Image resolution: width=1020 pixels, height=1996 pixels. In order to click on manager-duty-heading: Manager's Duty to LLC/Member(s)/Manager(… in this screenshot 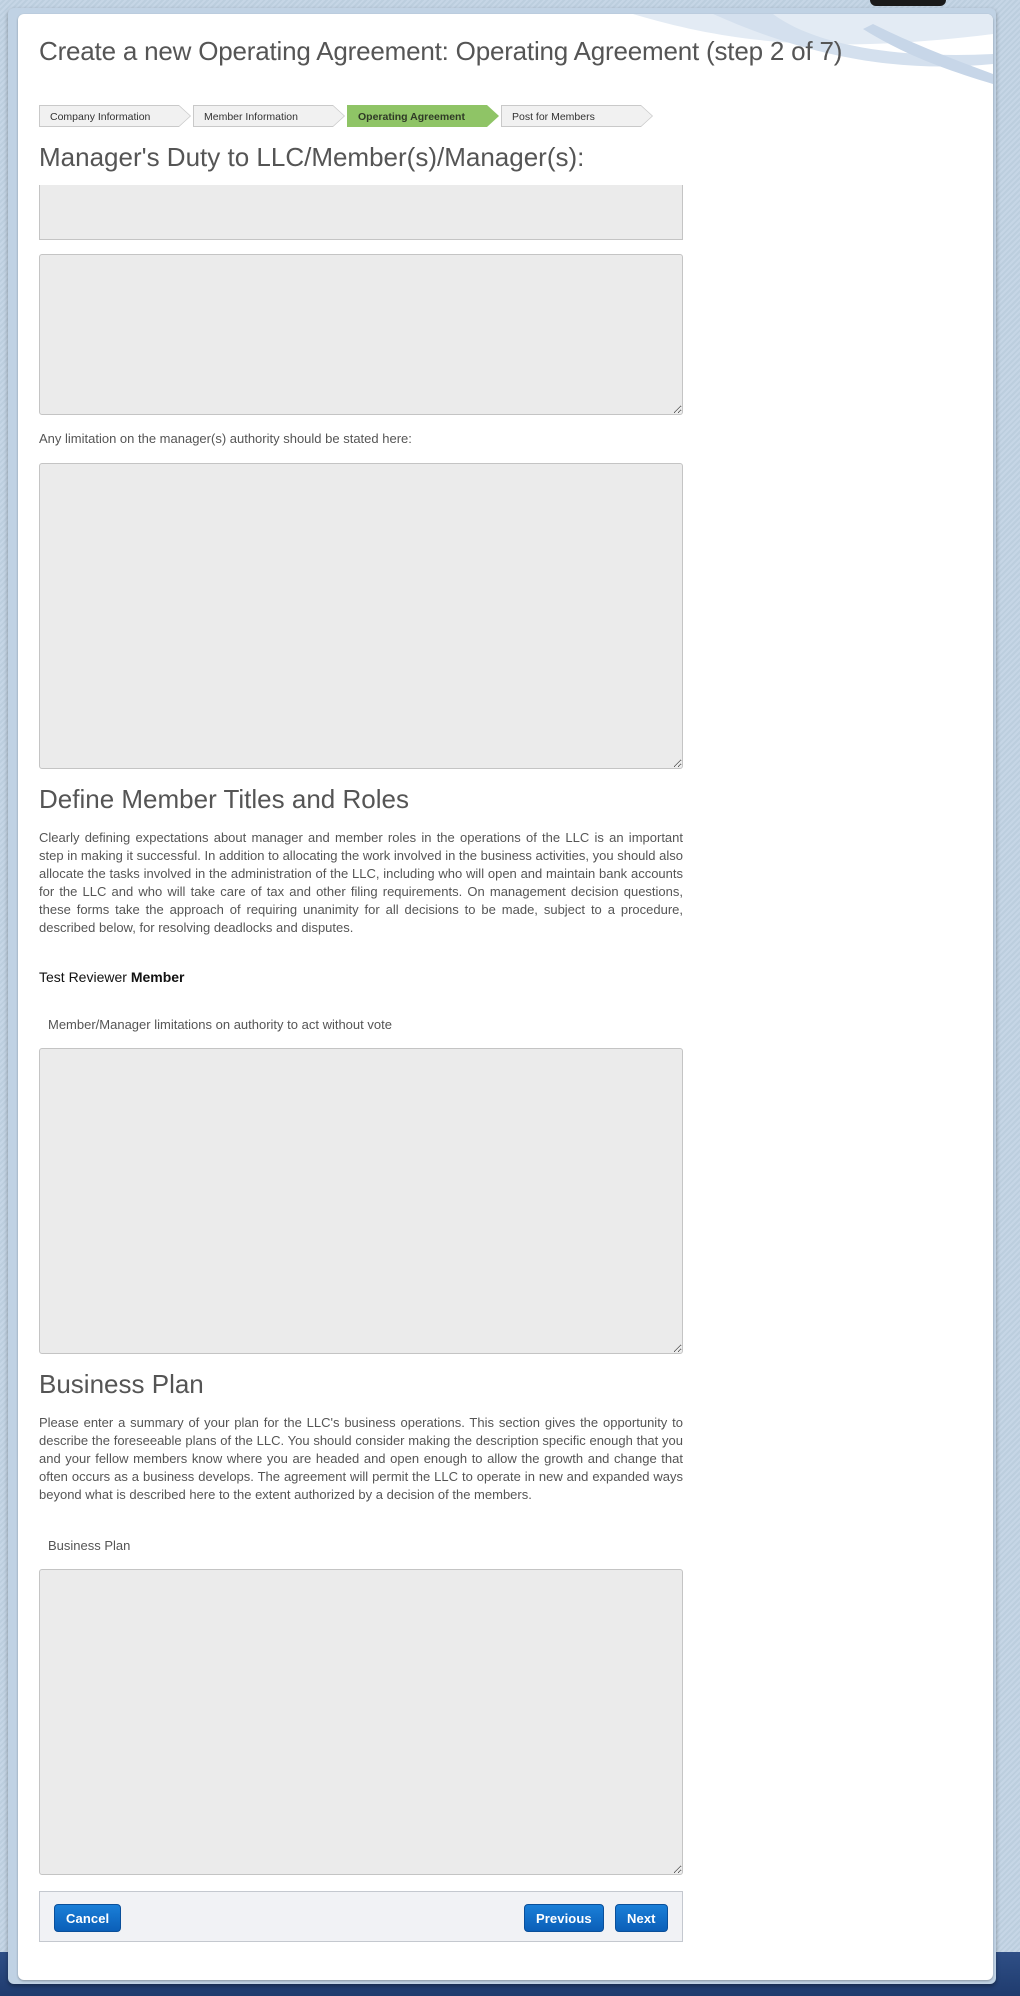, I will do `click(312, 157)`.